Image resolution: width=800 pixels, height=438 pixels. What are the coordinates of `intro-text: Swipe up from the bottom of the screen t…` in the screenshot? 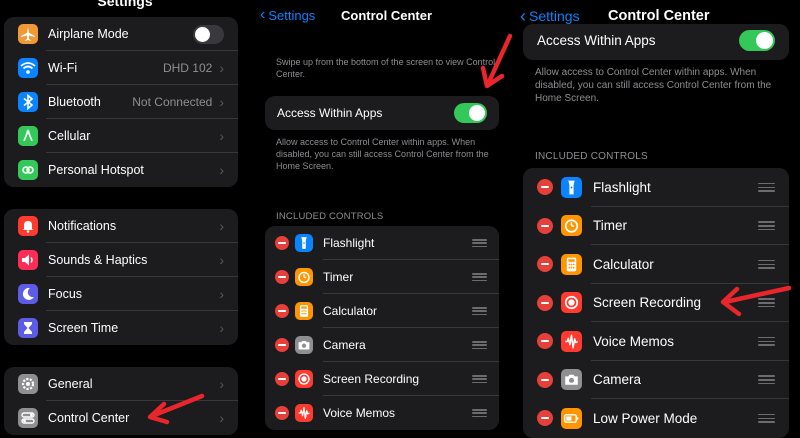 It's located at (386, 68).